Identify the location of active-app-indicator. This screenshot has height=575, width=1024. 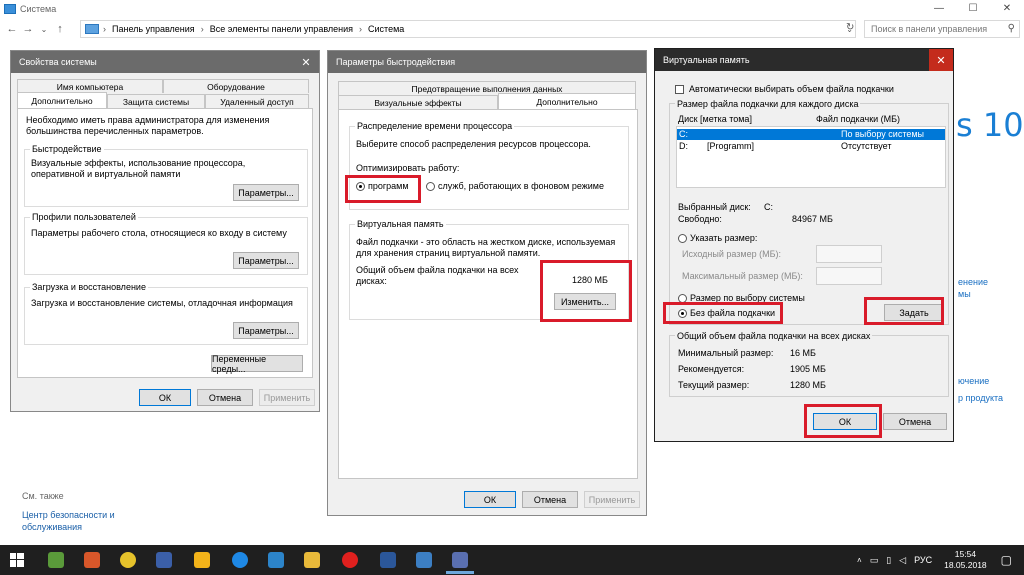
(460, 572).